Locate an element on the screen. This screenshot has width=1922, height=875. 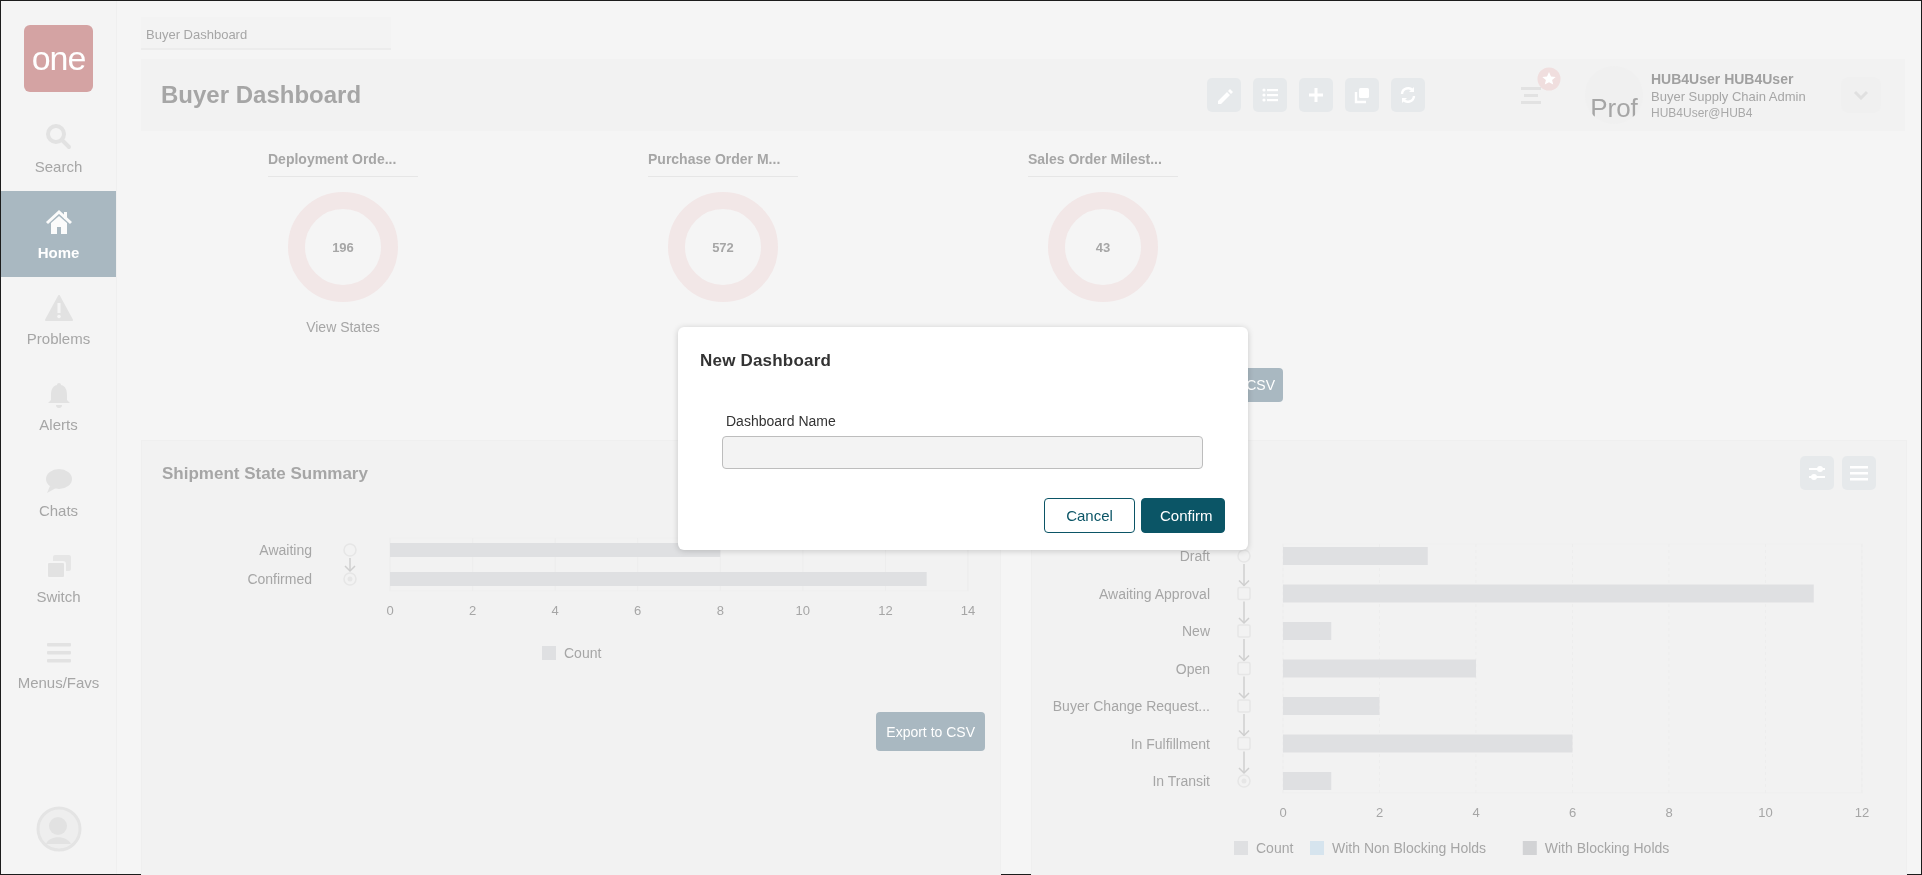
pencil-button is located at coordinates (1224, 95).